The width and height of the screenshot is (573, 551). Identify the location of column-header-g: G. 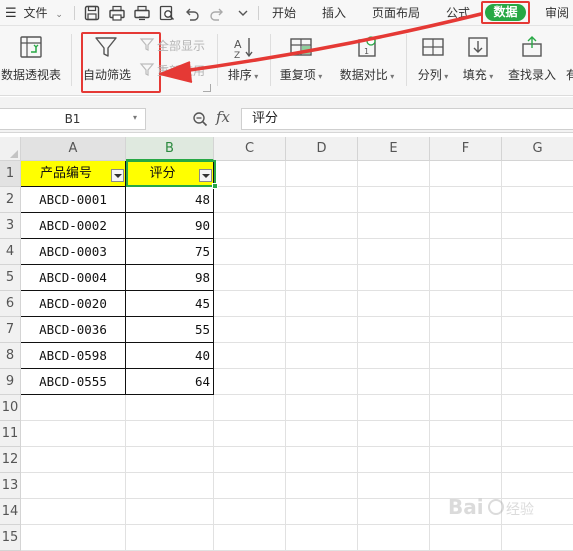
(537, 149).